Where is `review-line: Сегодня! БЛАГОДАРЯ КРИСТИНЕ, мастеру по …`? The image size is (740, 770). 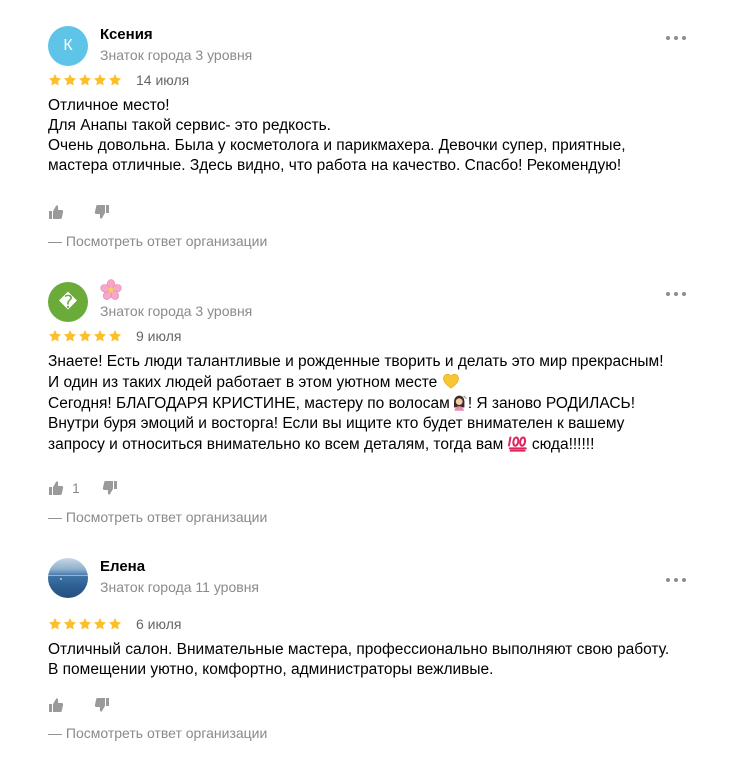
review-line: Сегодня! БЛАГОДАРЯ КРИСТИНЕ, мастеру по … is located at coordinates (378, 403).